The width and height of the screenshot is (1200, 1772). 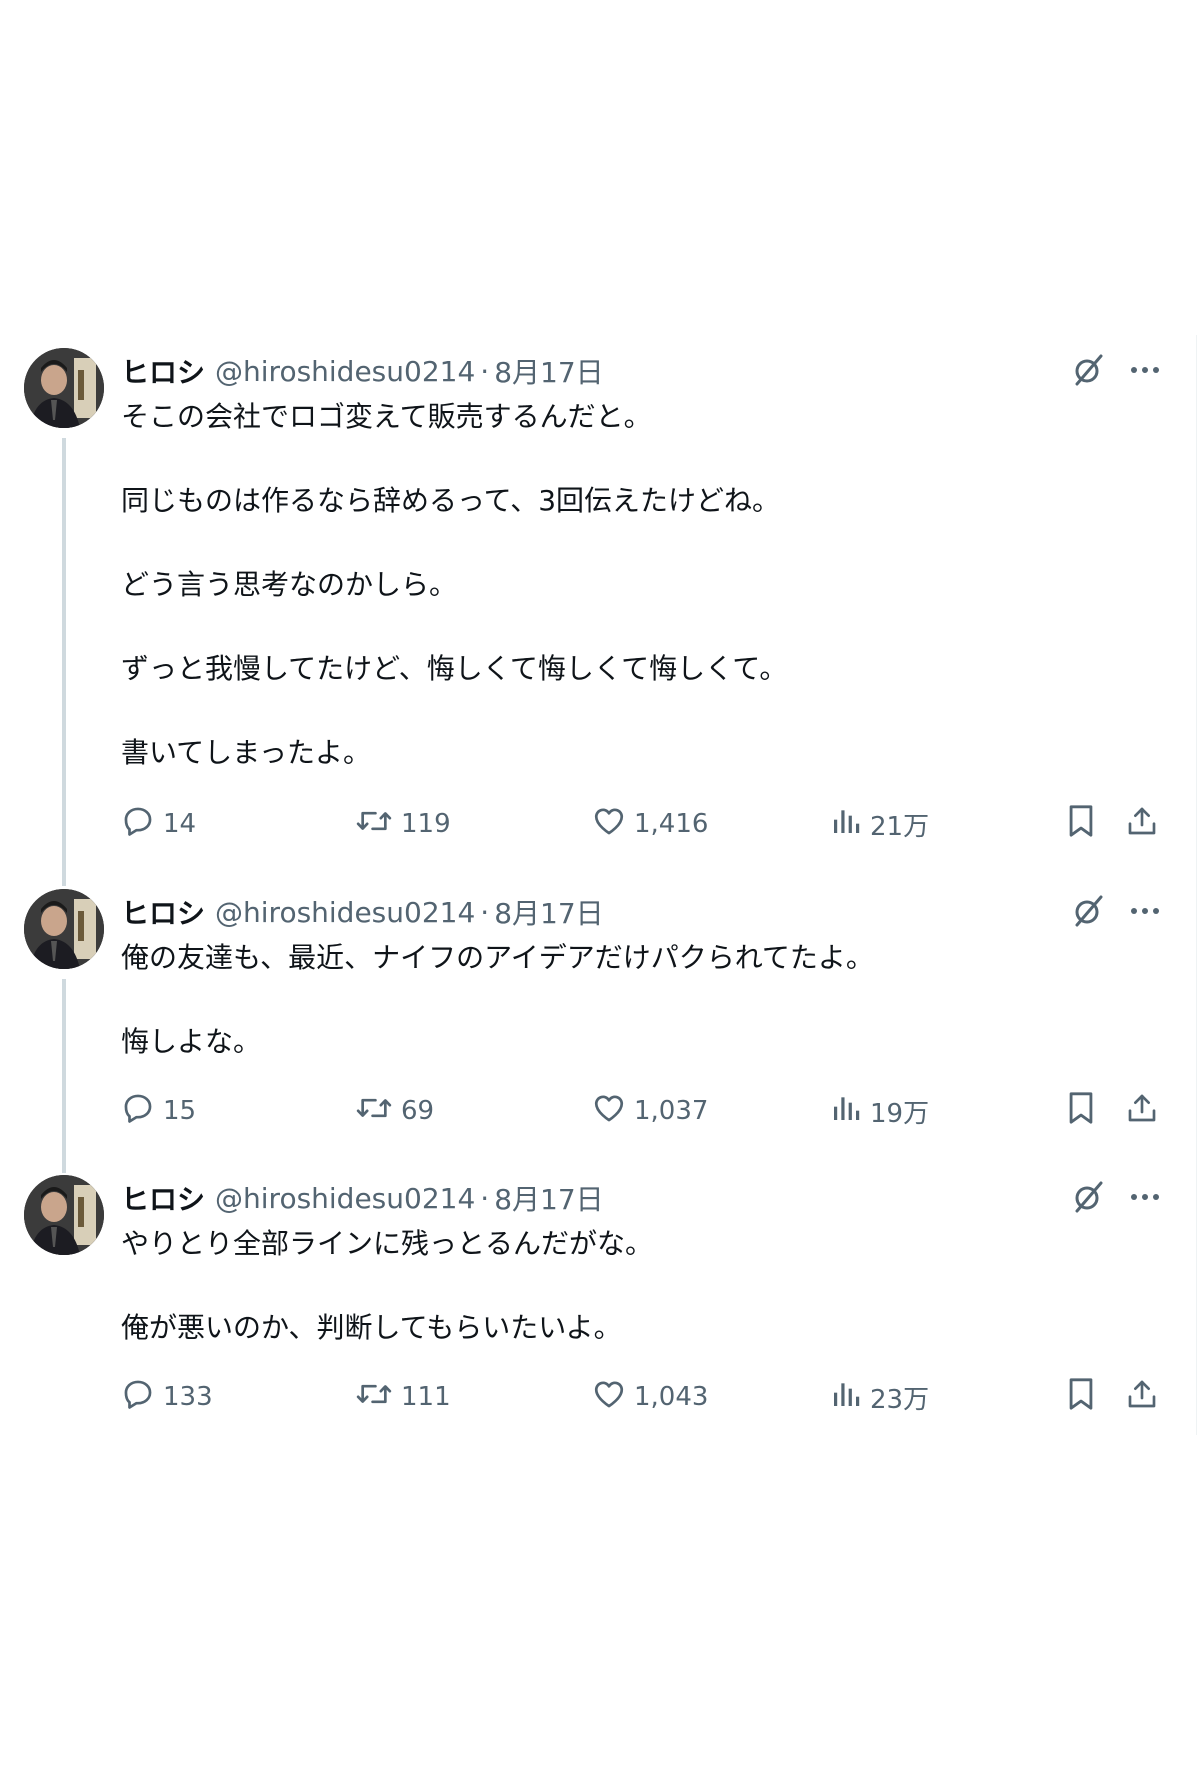 I want to click on like-count: 1,416, so click(x=671, y=824).